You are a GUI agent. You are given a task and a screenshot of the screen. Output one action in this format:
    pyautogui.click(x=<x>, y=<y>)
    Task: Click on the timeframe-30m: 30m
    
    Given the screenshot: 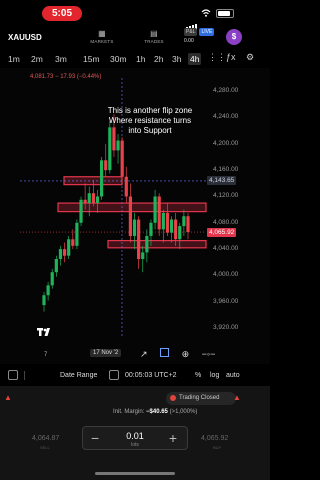 What is the action you would take?
    pyautogui.click(x=118, y=59)
    